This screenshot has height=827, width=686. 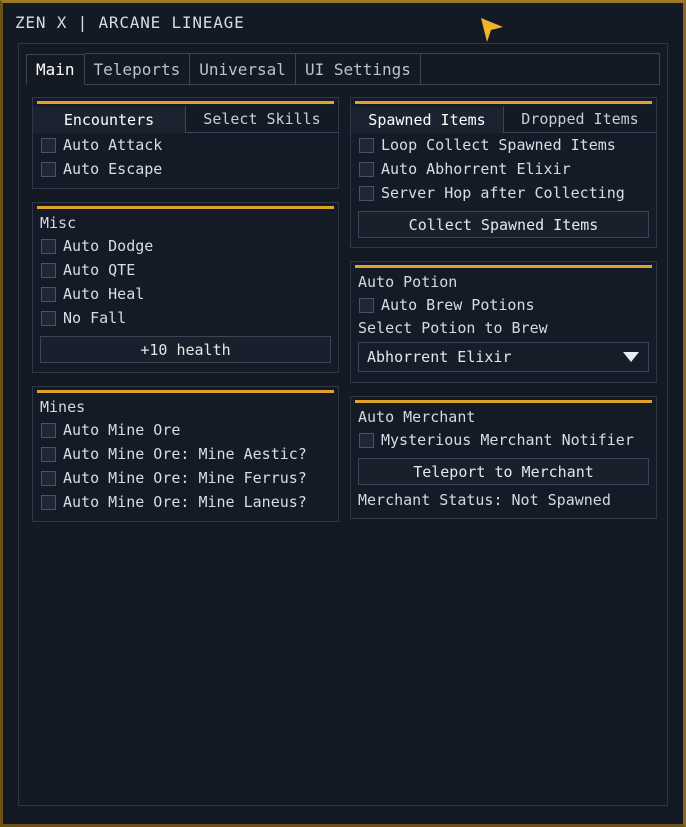 What do you see at coordinates (63, 407) in the screenshot?
I see `mines-panel-title: Mines` at bounding box center [63, 407].